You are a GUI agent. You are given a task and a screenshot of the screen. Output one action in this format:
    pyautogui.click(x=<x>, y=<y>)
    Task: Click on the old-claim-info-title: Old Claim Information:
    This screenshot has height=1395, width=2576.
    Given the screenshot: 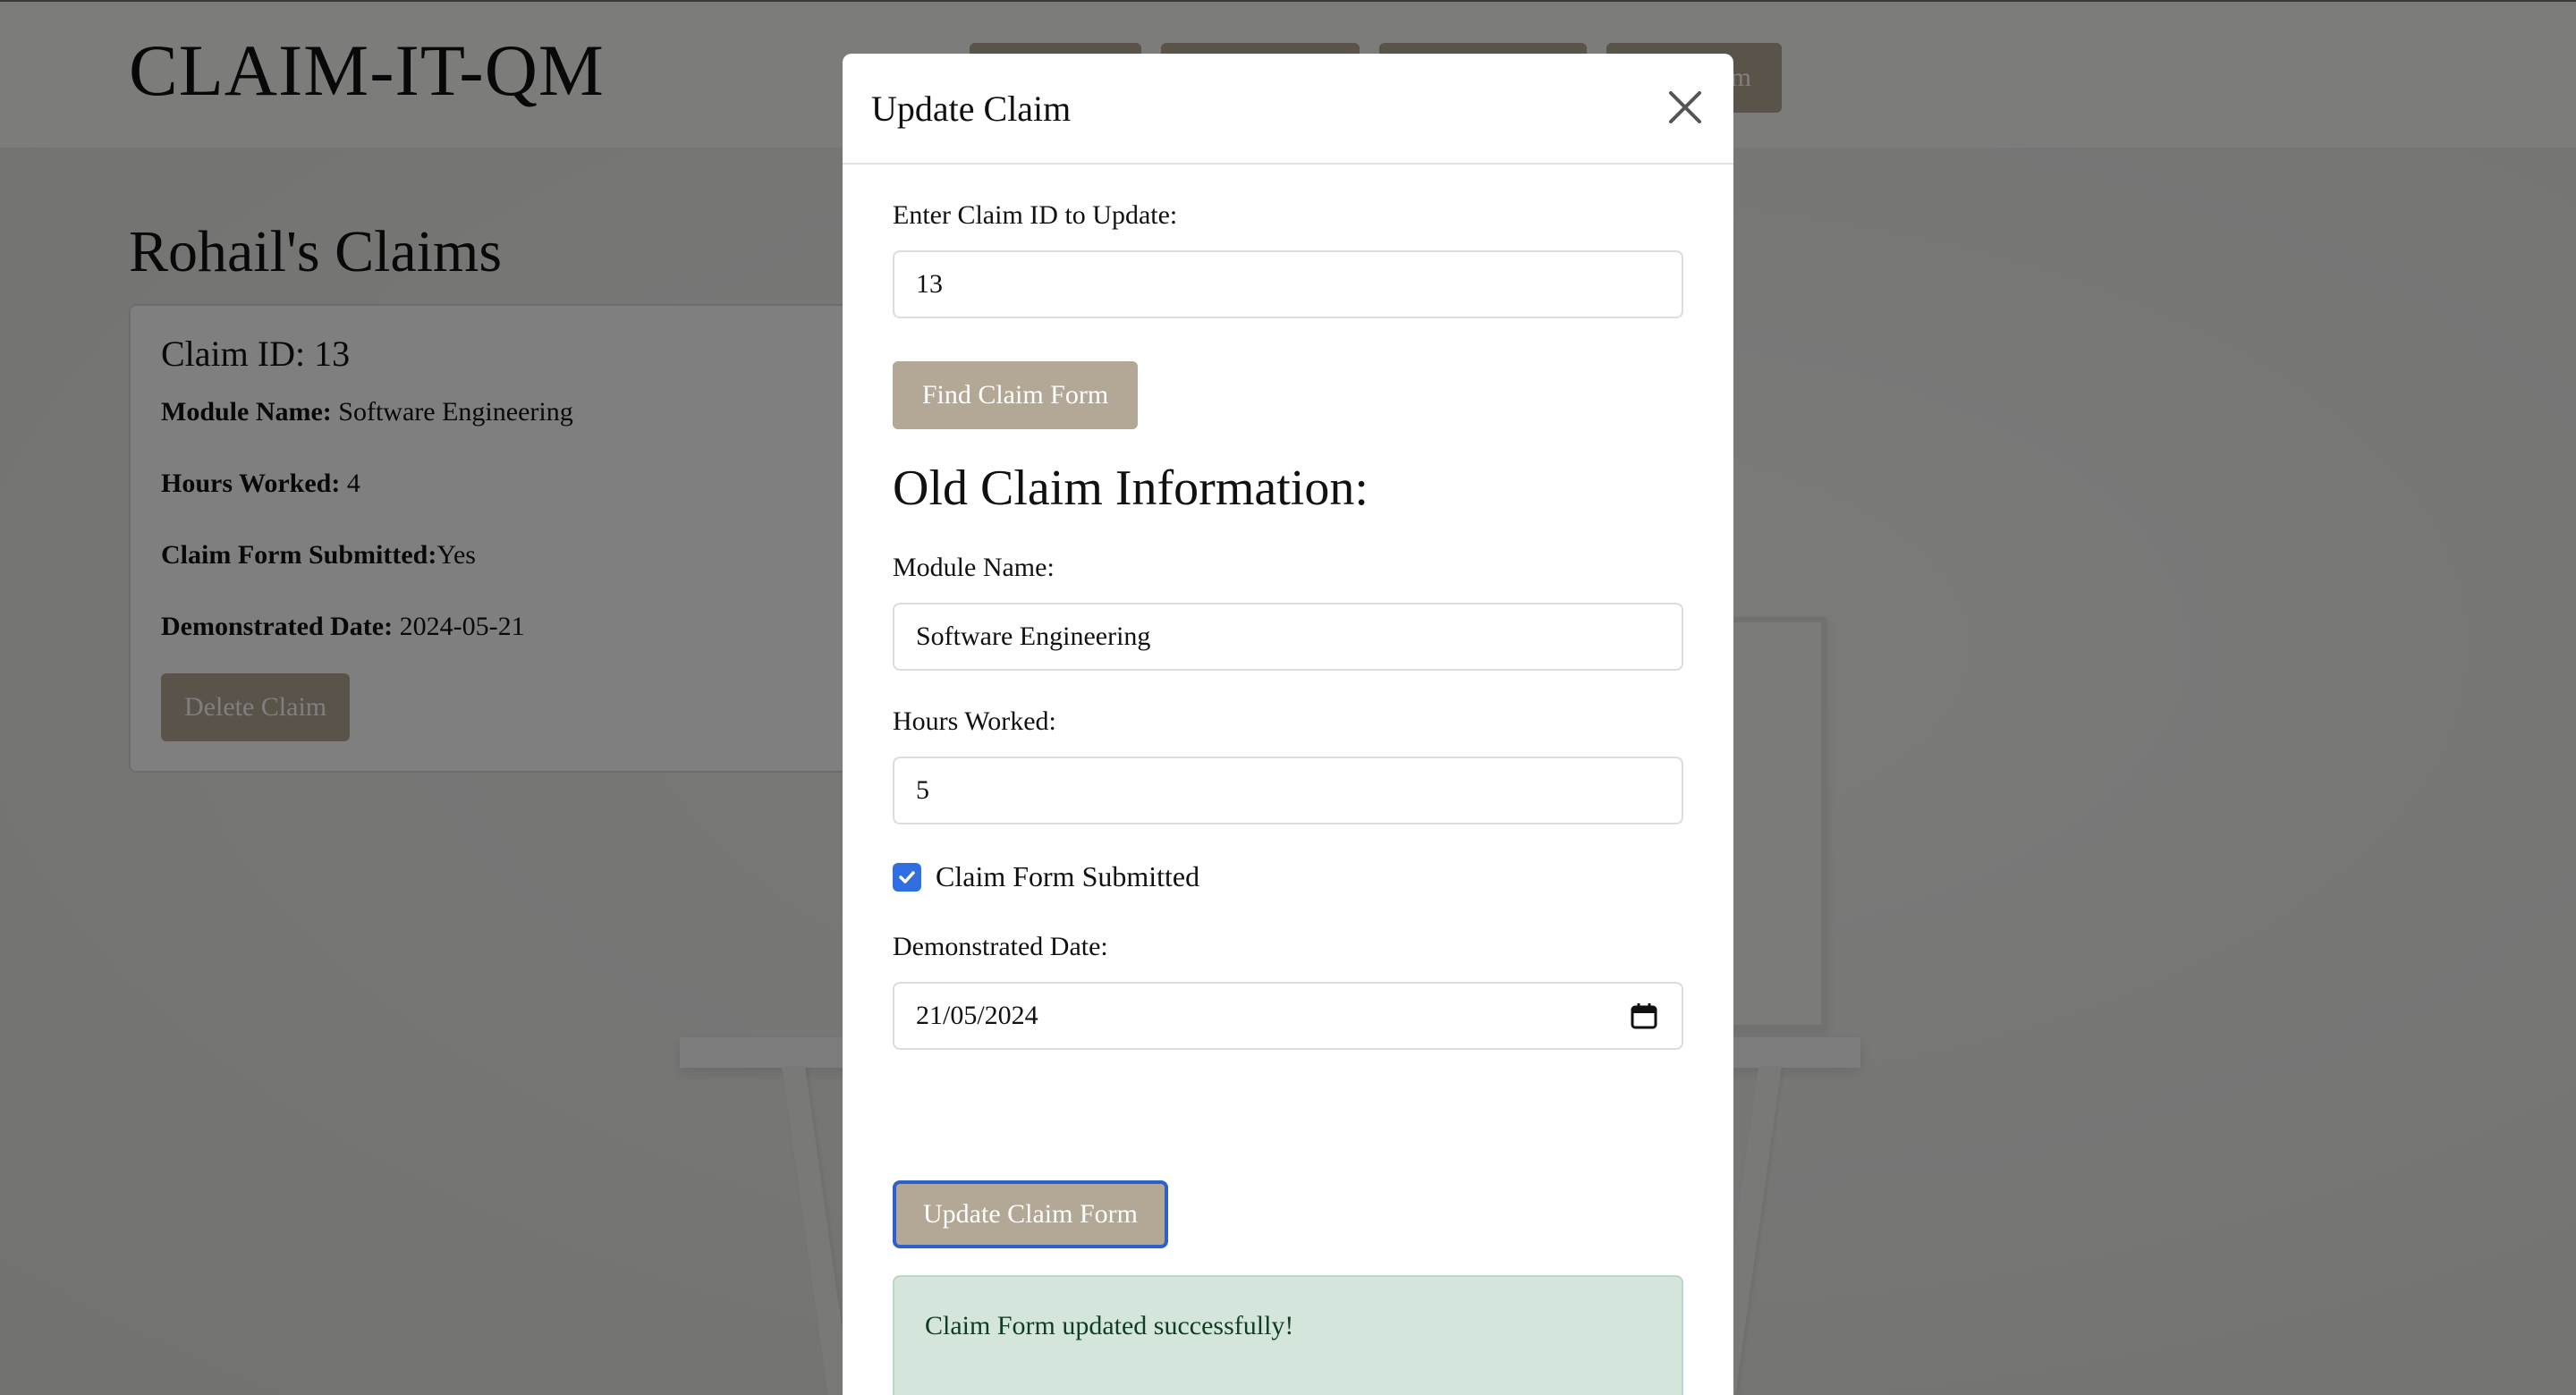 What is the action you would take?
    pyautogui.click(x=1130, y=488)
    